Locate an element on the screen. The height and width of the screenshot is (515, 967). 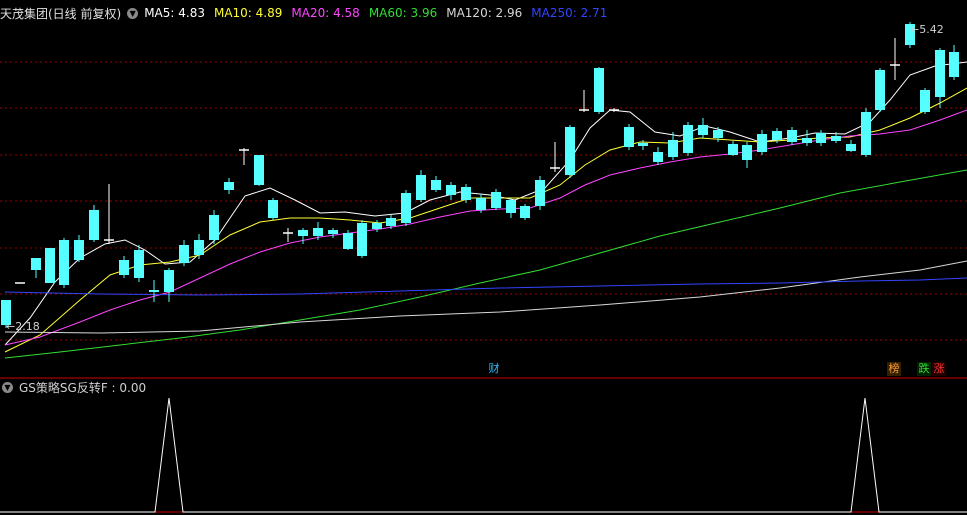
indicator-title: GS策略SG反转F : 0.00 is located at coordinates (83, 387).